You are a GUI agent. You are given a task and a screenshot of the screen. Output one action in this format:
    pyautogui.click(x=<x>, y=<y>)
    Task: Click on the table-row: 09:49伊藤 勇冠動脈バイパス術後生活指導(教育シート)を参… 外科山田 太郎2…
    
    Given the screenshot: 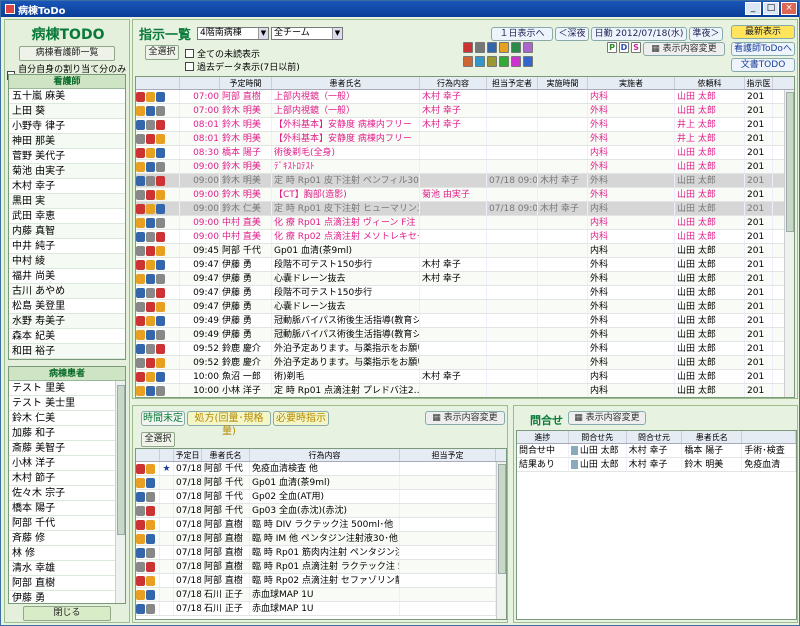 What is the action you would take?
    pyautogui.click(x=465, y=321)
    